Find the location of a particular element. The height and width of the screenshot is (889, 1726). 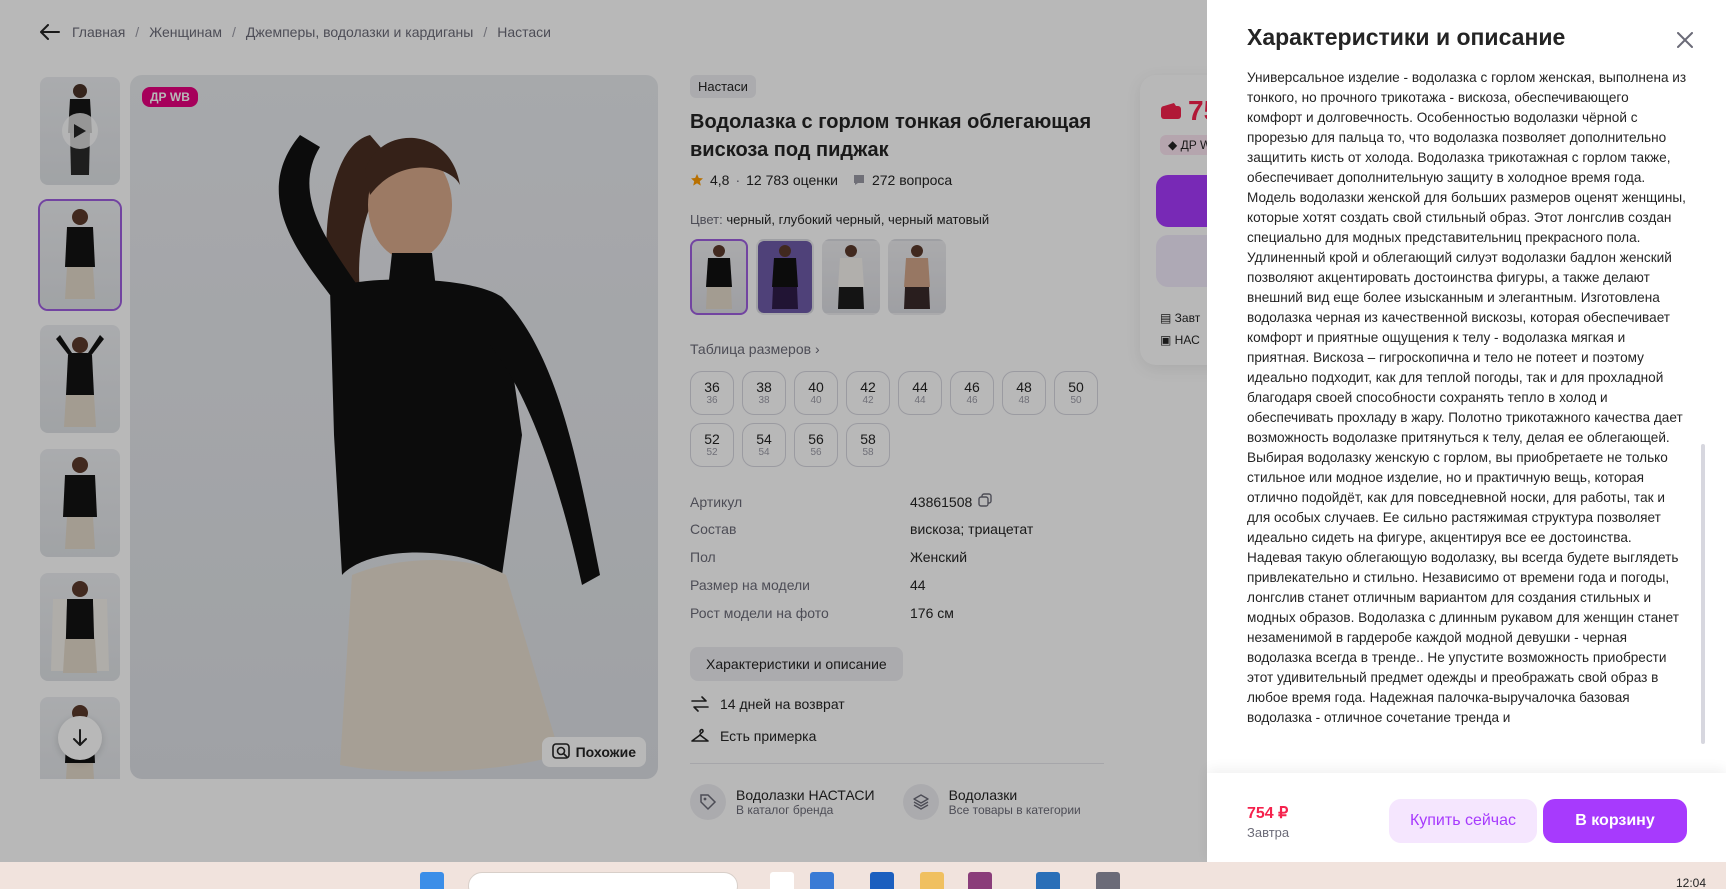

os-taskbar: 12:04 is located at coordinates (863, 875).